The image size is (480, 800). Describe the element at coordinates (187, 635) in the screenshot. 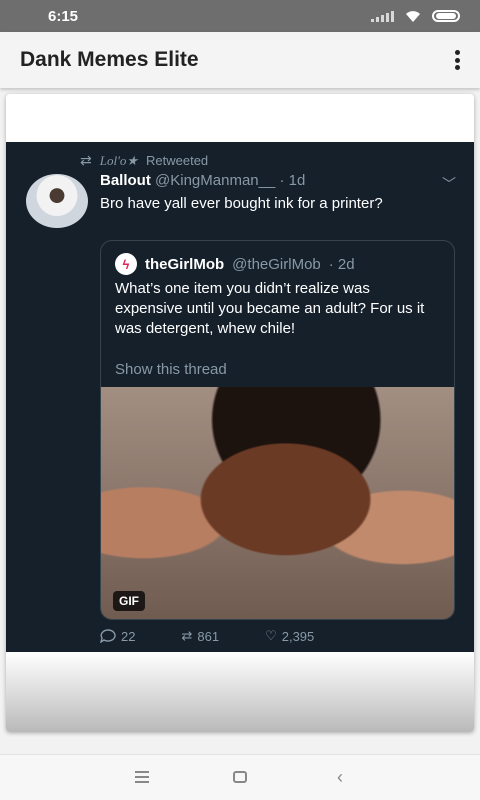

I see `retweet-count-icon: ⇄` at that location.